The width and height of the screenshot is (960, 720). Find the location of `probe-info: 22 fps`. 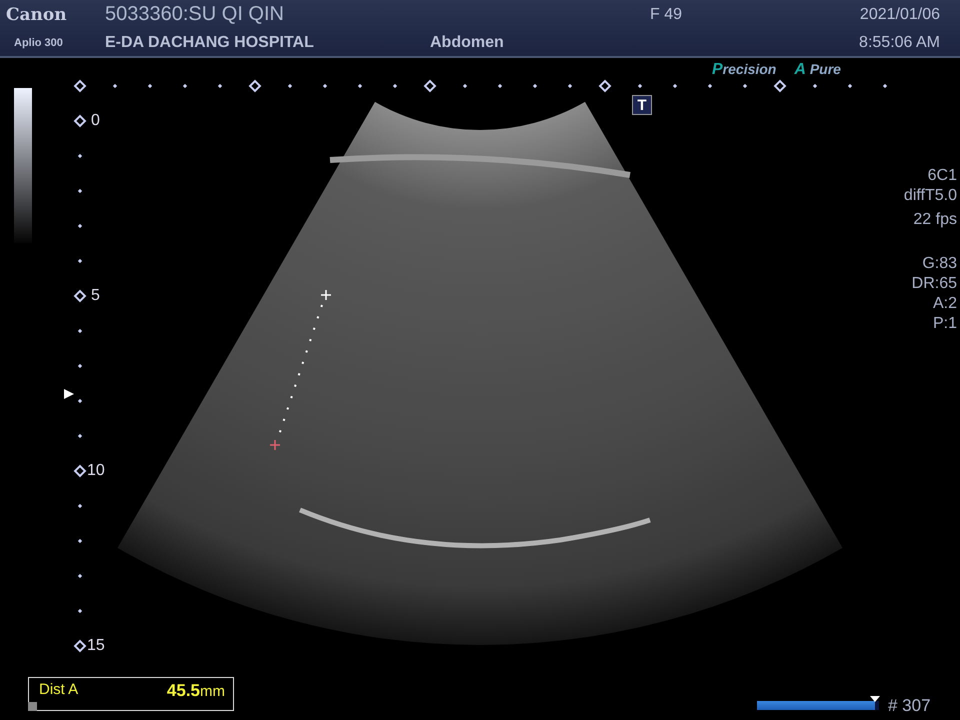

probe-info: 22 fps is located at coordinates (935, 220).